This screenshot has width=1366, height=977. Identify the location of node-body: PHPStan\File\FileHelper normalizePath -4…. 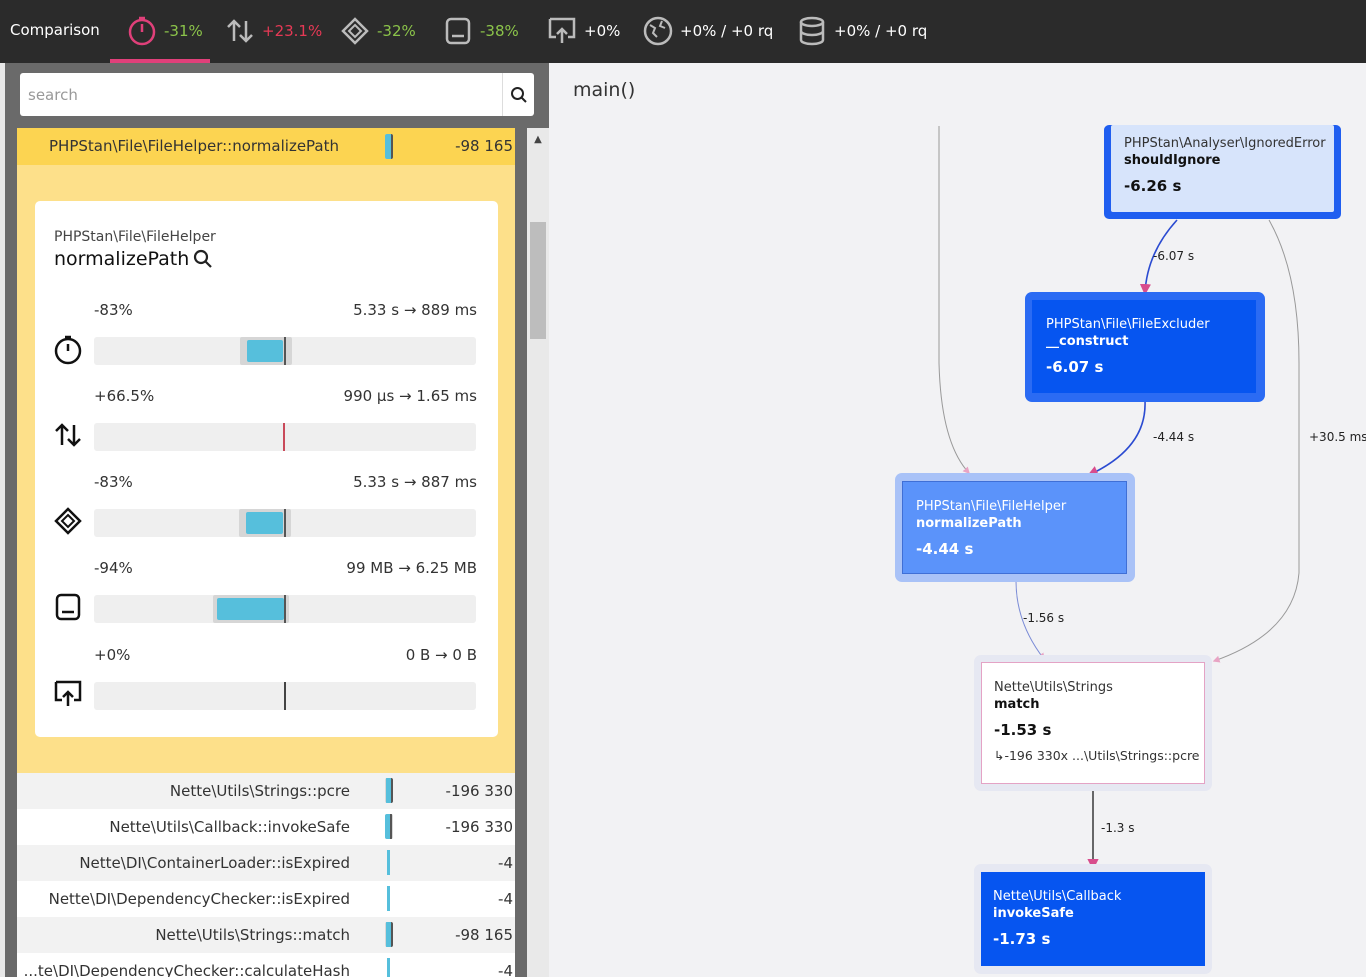
(1014, 527).